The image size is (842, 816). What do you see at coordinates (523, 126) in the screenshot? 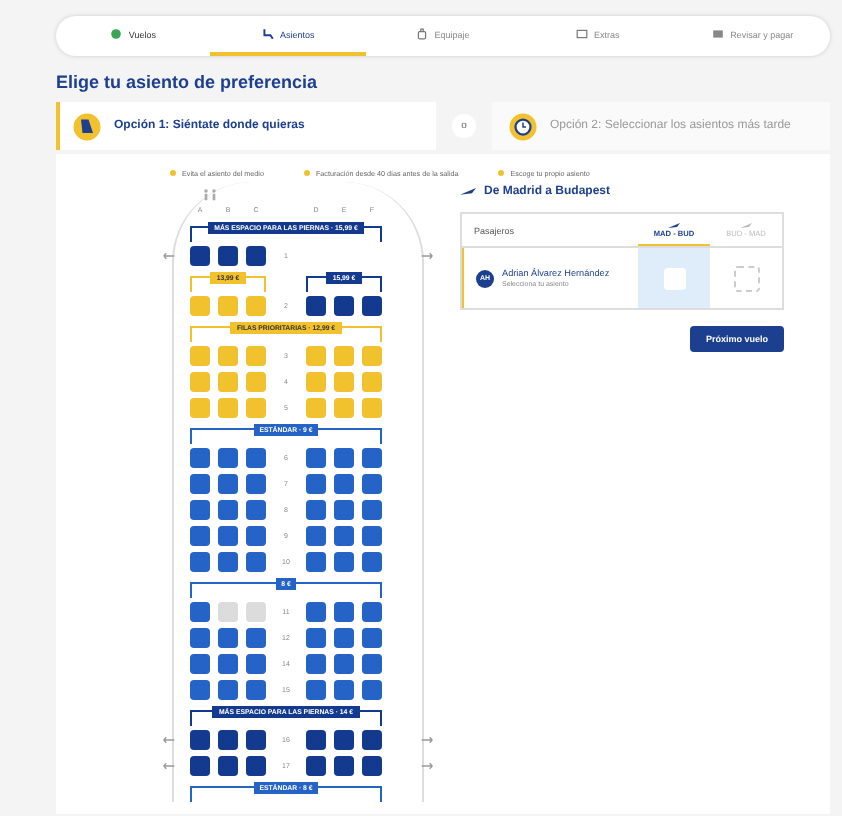
I see `clock-badge-icon` at bounding box center [523, 126].